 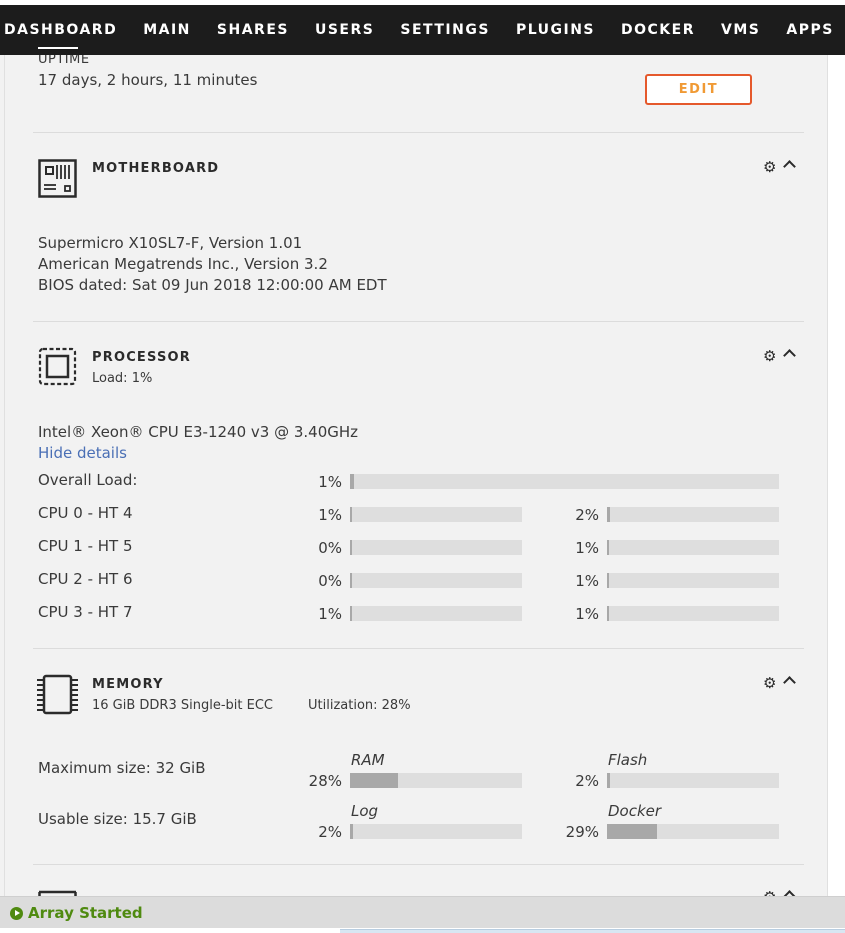 I want to click on docker-usage-bar, so click(x=693, y=831).